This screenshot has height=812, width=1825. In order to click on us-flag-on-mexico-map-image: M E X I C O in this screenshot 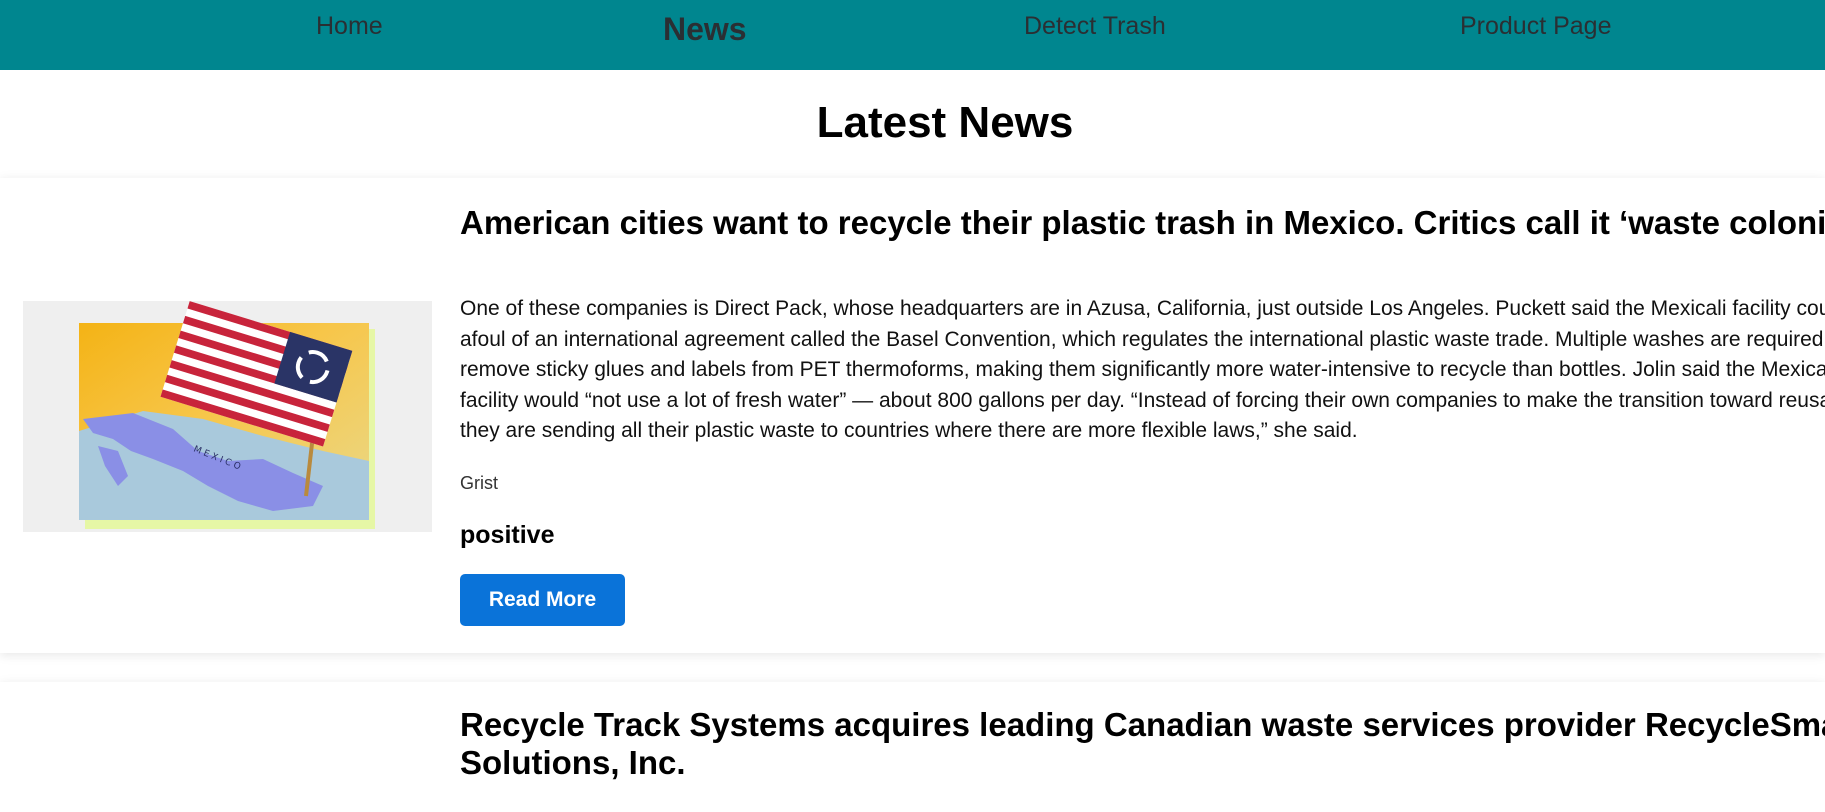, I will do `click(227, 415)`.